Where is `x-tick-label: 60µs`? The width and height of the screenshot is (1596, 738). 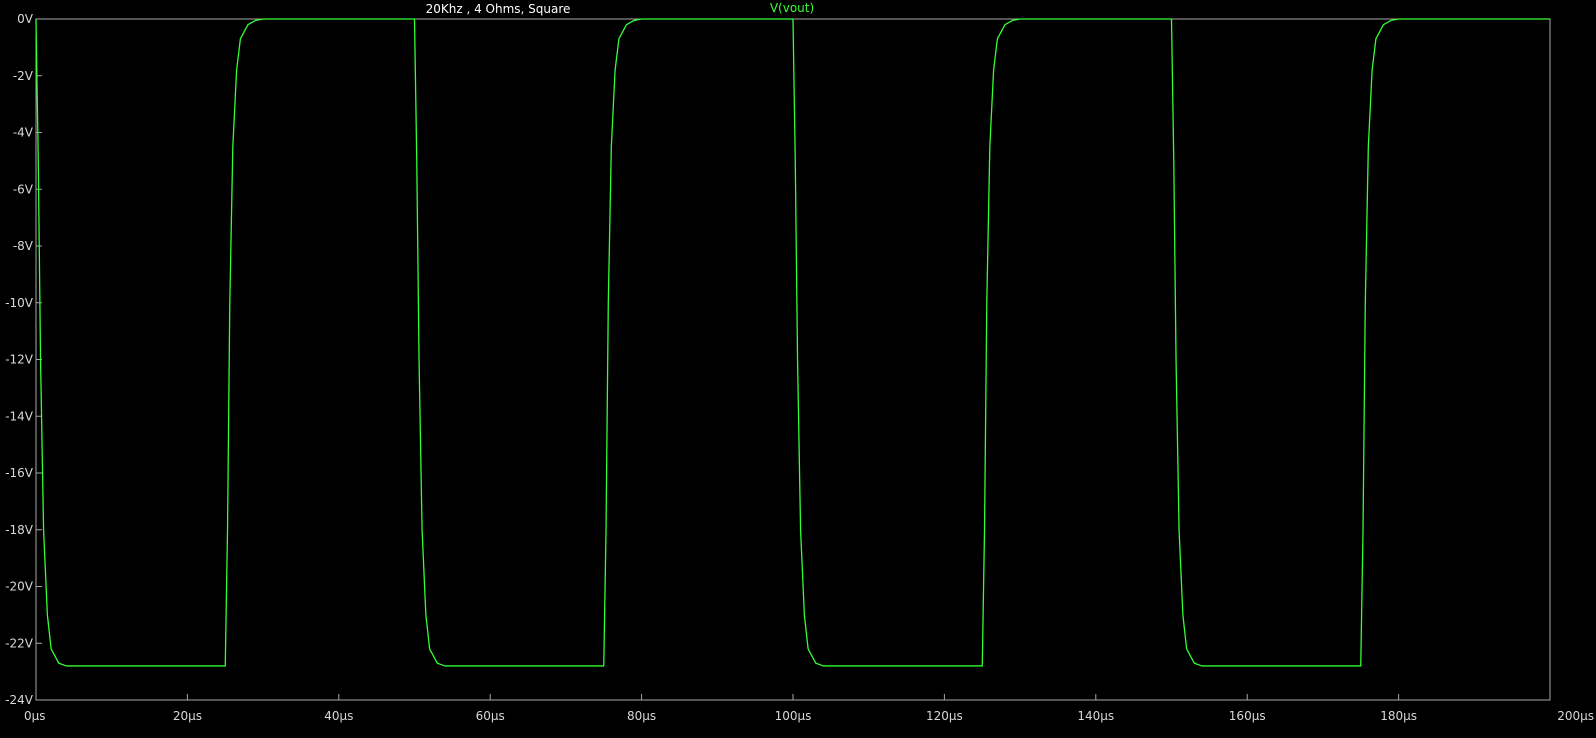
x-tick-label: 60µs is located at coordinates (490, 716).